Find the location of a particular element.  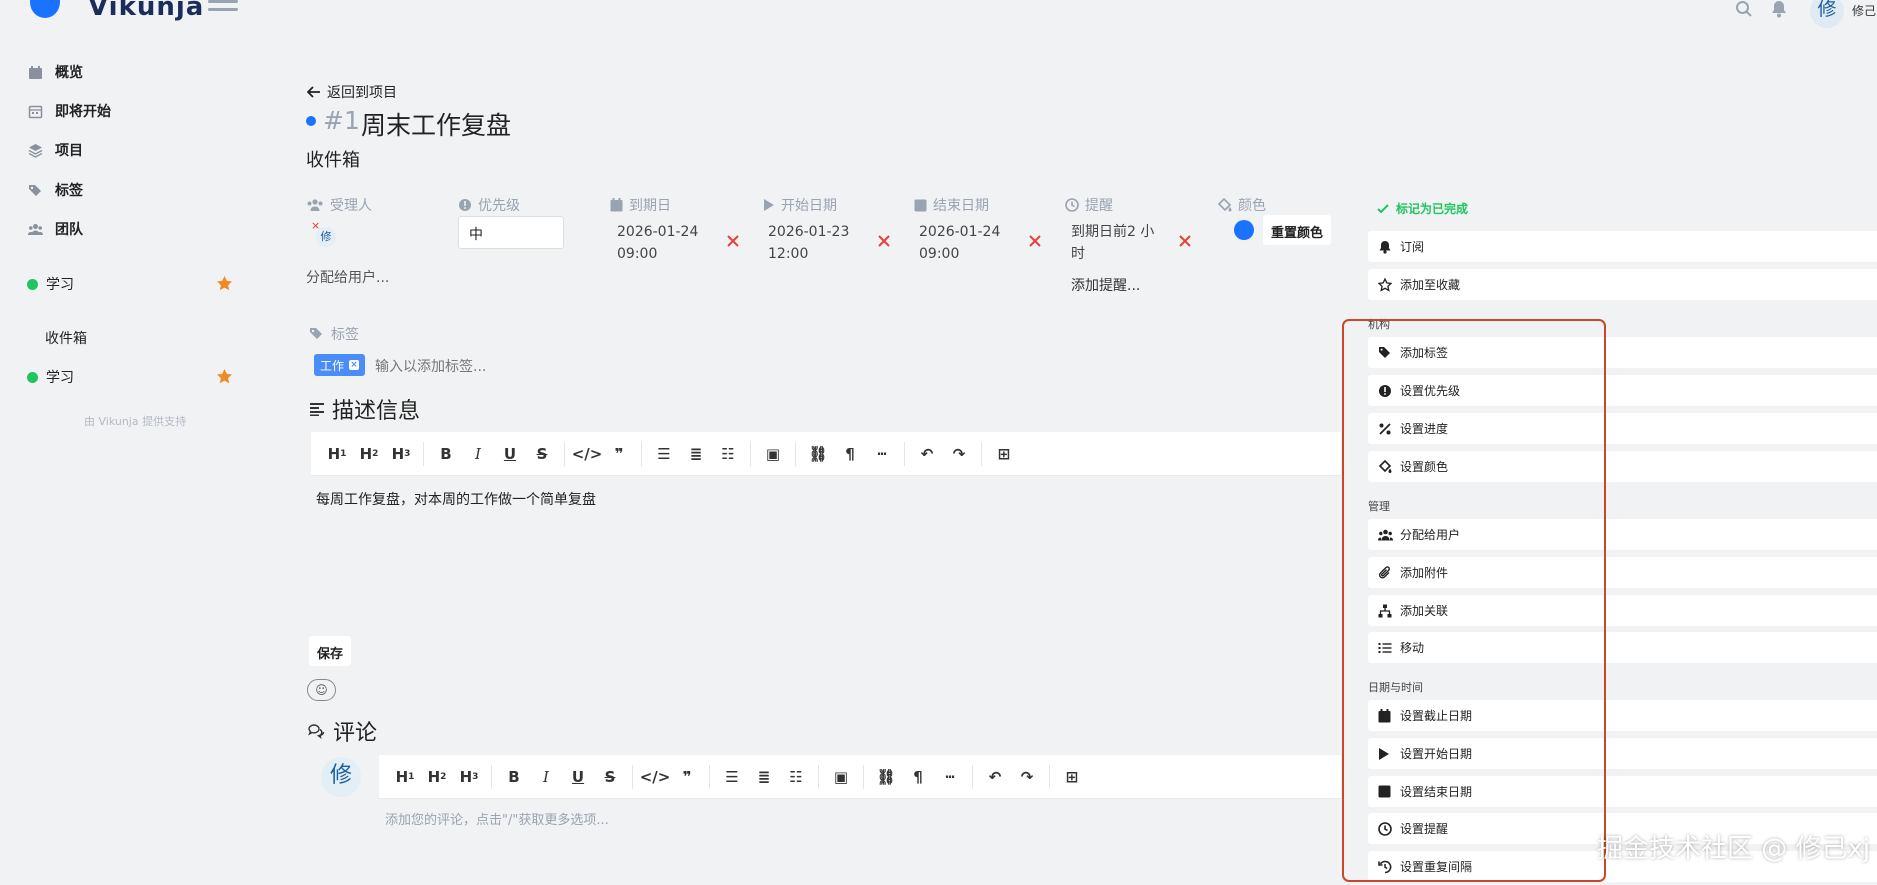

label-chip: 工作 × is located at coordinates (340, 365).